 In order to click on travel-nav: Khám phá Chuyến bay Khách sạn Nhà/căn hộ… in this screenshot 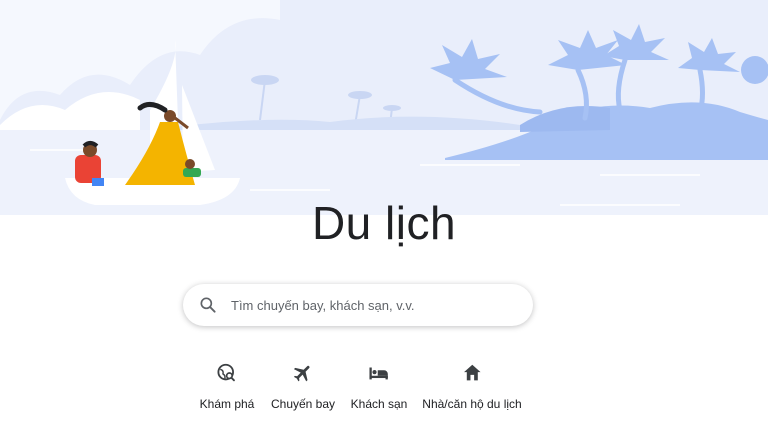, I will do `click(384, 392)`.